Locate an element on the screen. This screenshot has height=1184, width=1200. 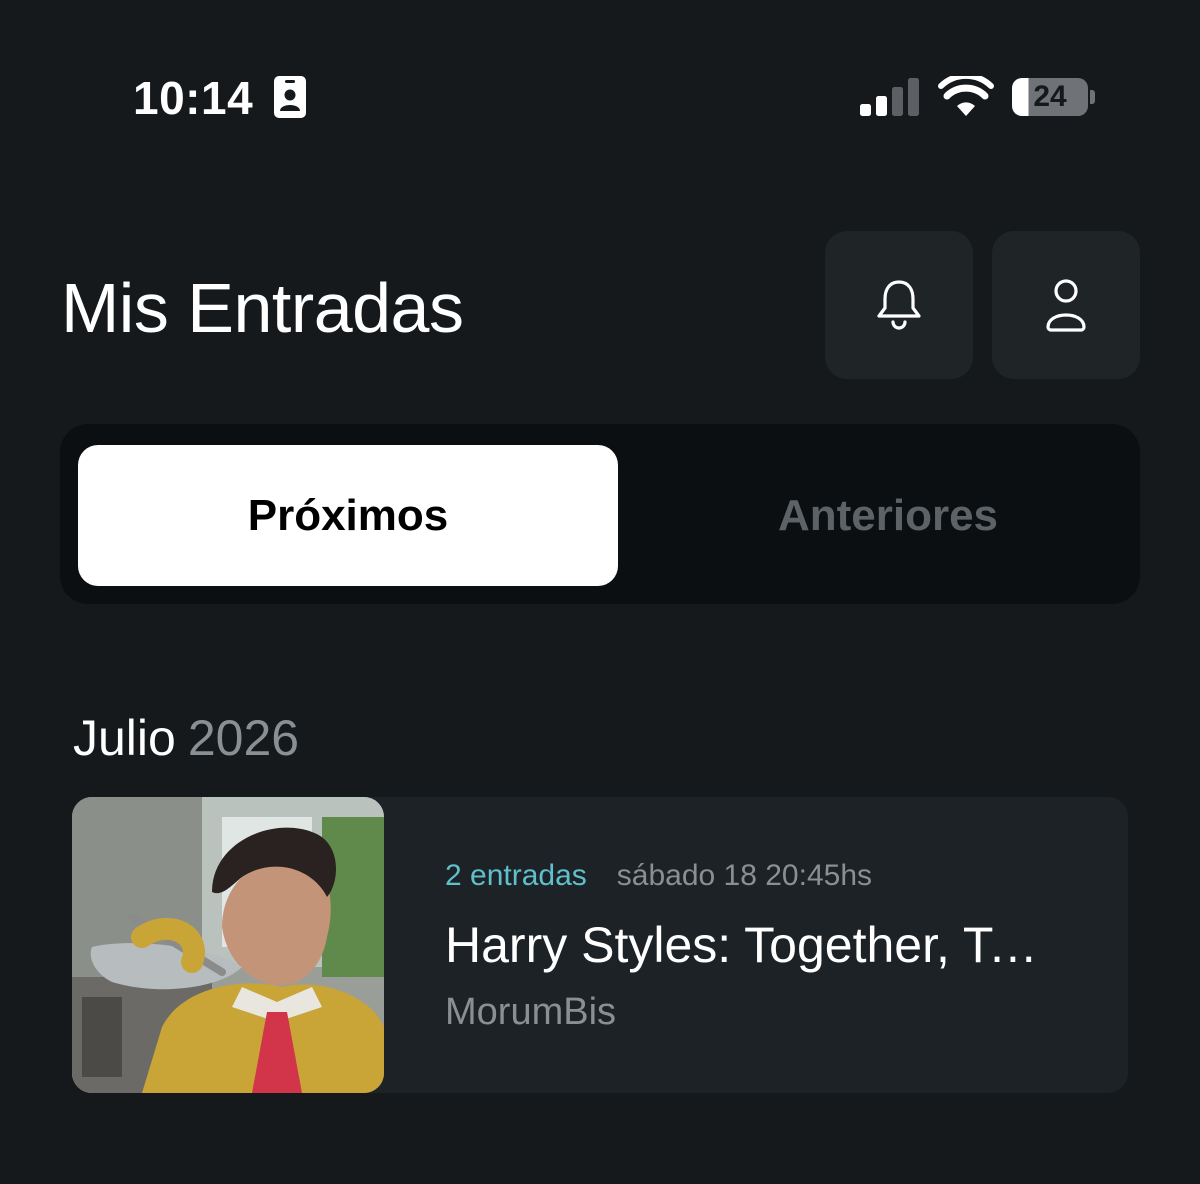
event-meta: 2 entradas sábado 18 20:45hs is located at coordinates (658, 876).